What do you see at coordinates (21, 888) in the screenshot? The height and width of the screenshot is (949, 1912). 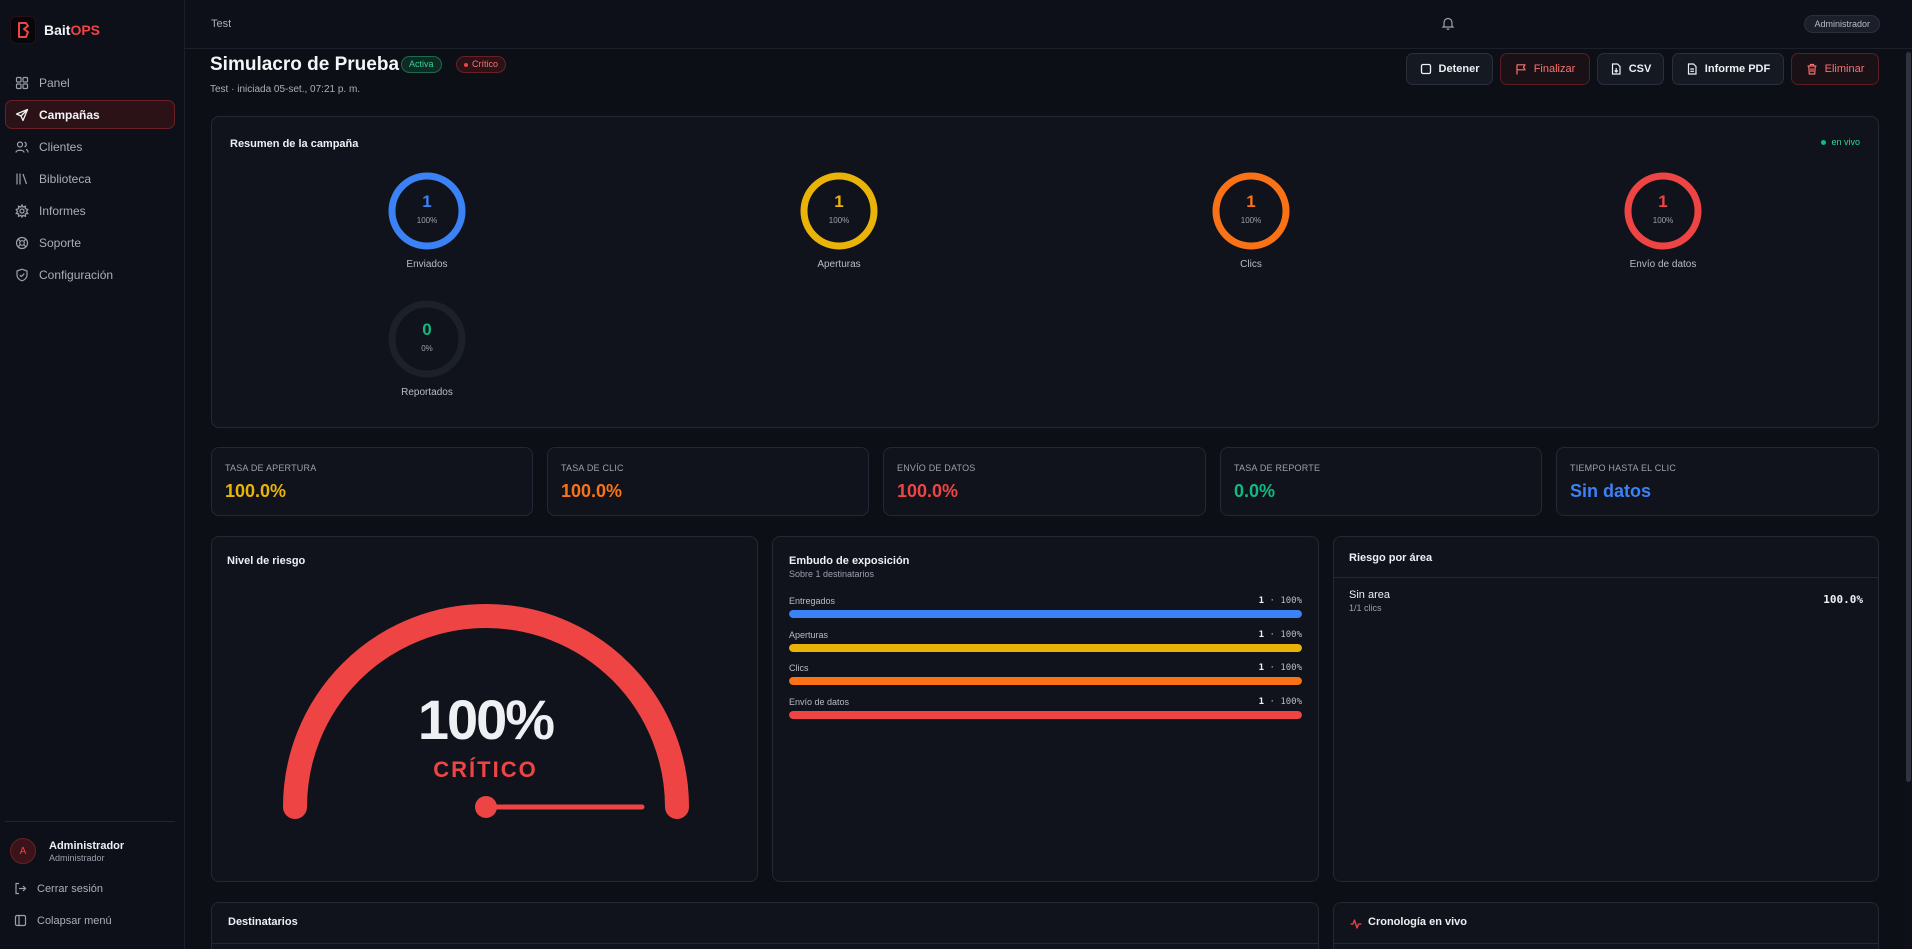 I see `logout-icon` at bounding box center [21, 888].